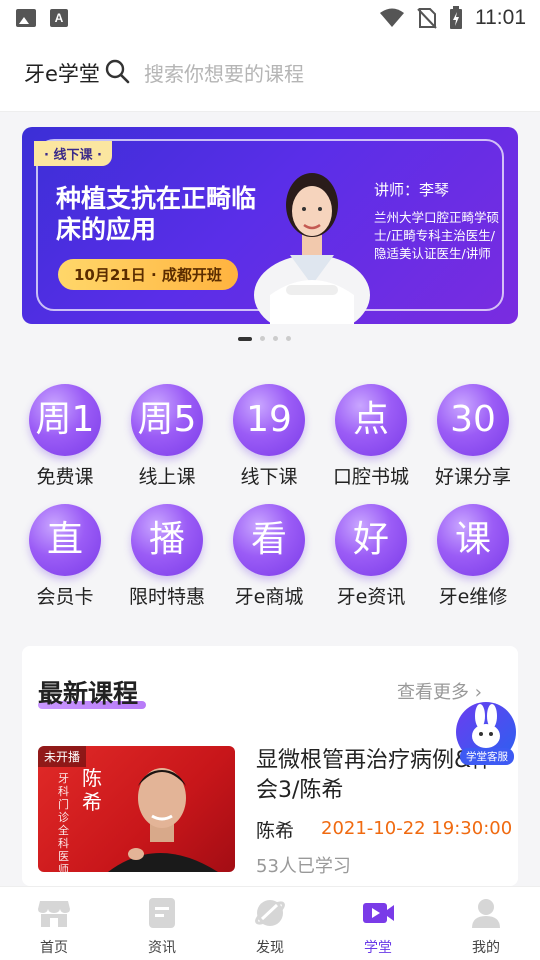 The width and height of the screenshot is (540, 960). Describe the element at coordinates (371, 597) in the screenshot. I see `category-label: 牙e资讯` at that location.